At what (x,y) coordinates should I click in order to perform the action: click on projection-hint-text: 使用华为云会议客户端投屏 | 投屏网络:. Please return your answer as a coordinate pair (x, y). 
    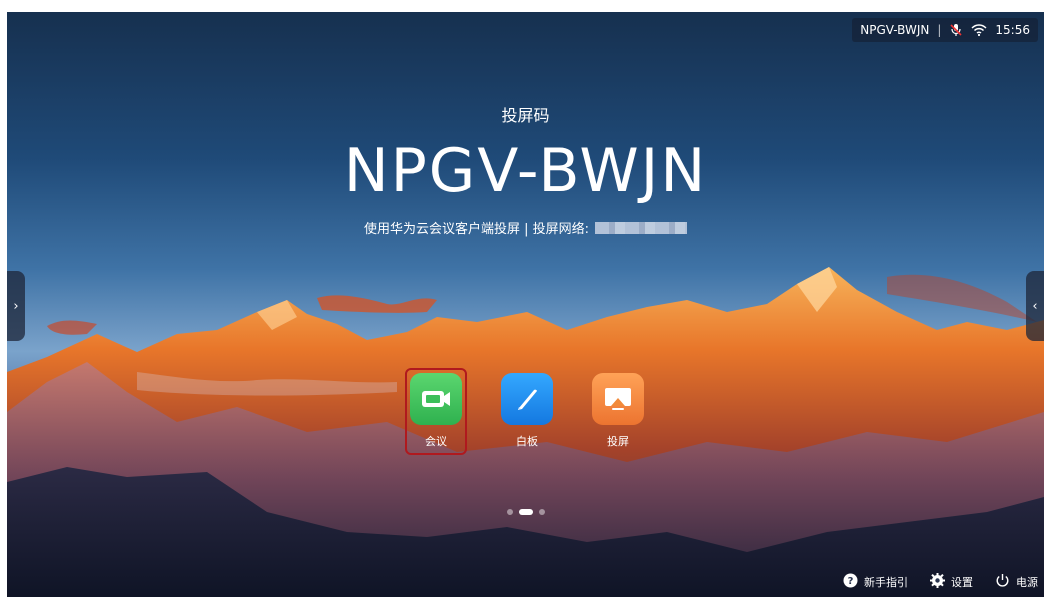
    Looking at the image, I should click on (476, 229).